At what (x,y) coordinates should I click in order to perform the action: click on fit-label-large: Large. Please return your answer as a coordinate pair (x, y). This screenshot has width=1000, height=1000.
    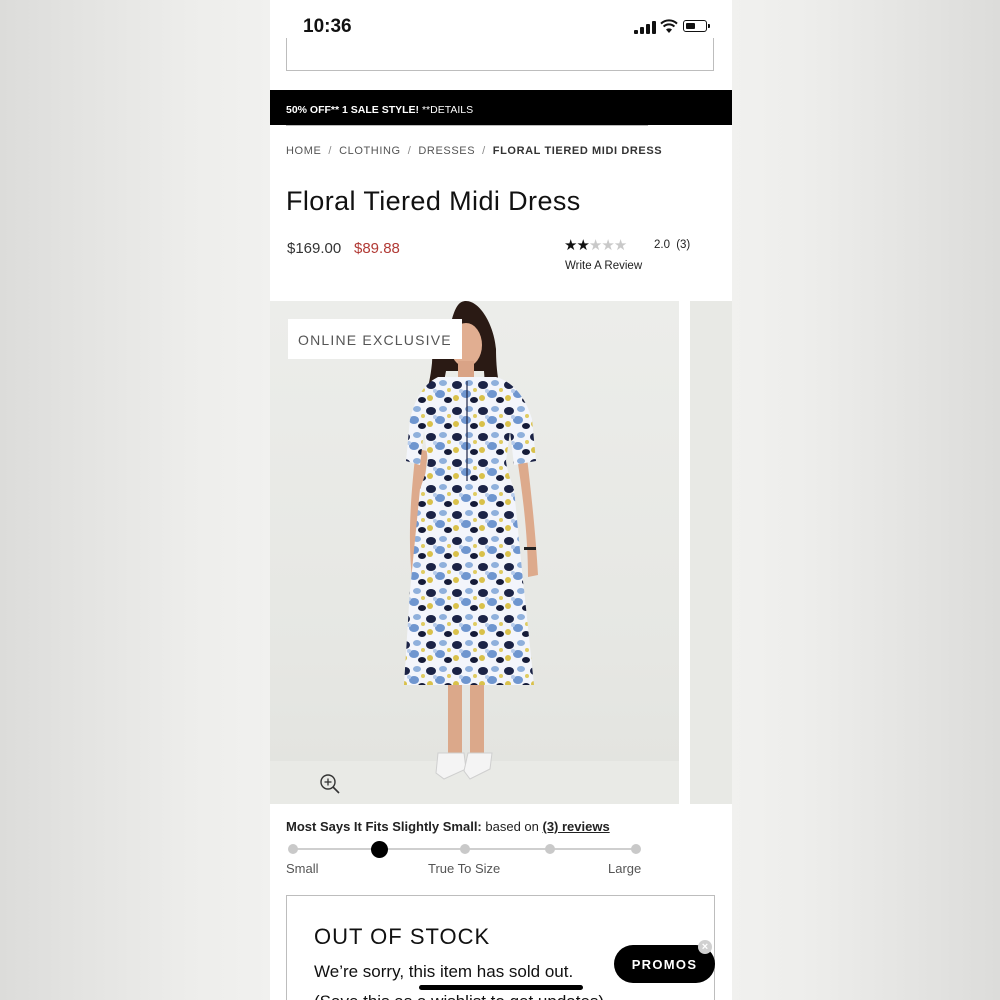
    Looking at the image, I should click on (625, 868).